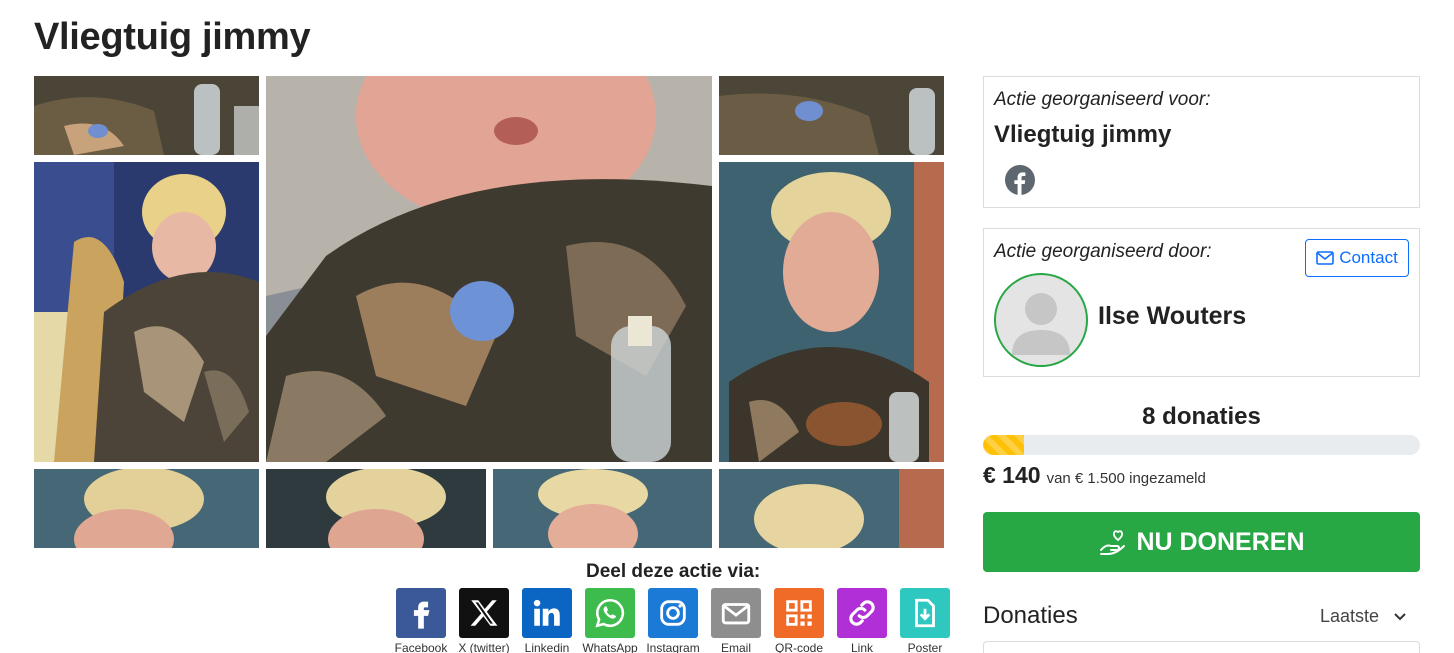 The height and width of the screenshot is (653, 1454). I want to click on donate-button: NU DONEREN, so click(1201, 542).